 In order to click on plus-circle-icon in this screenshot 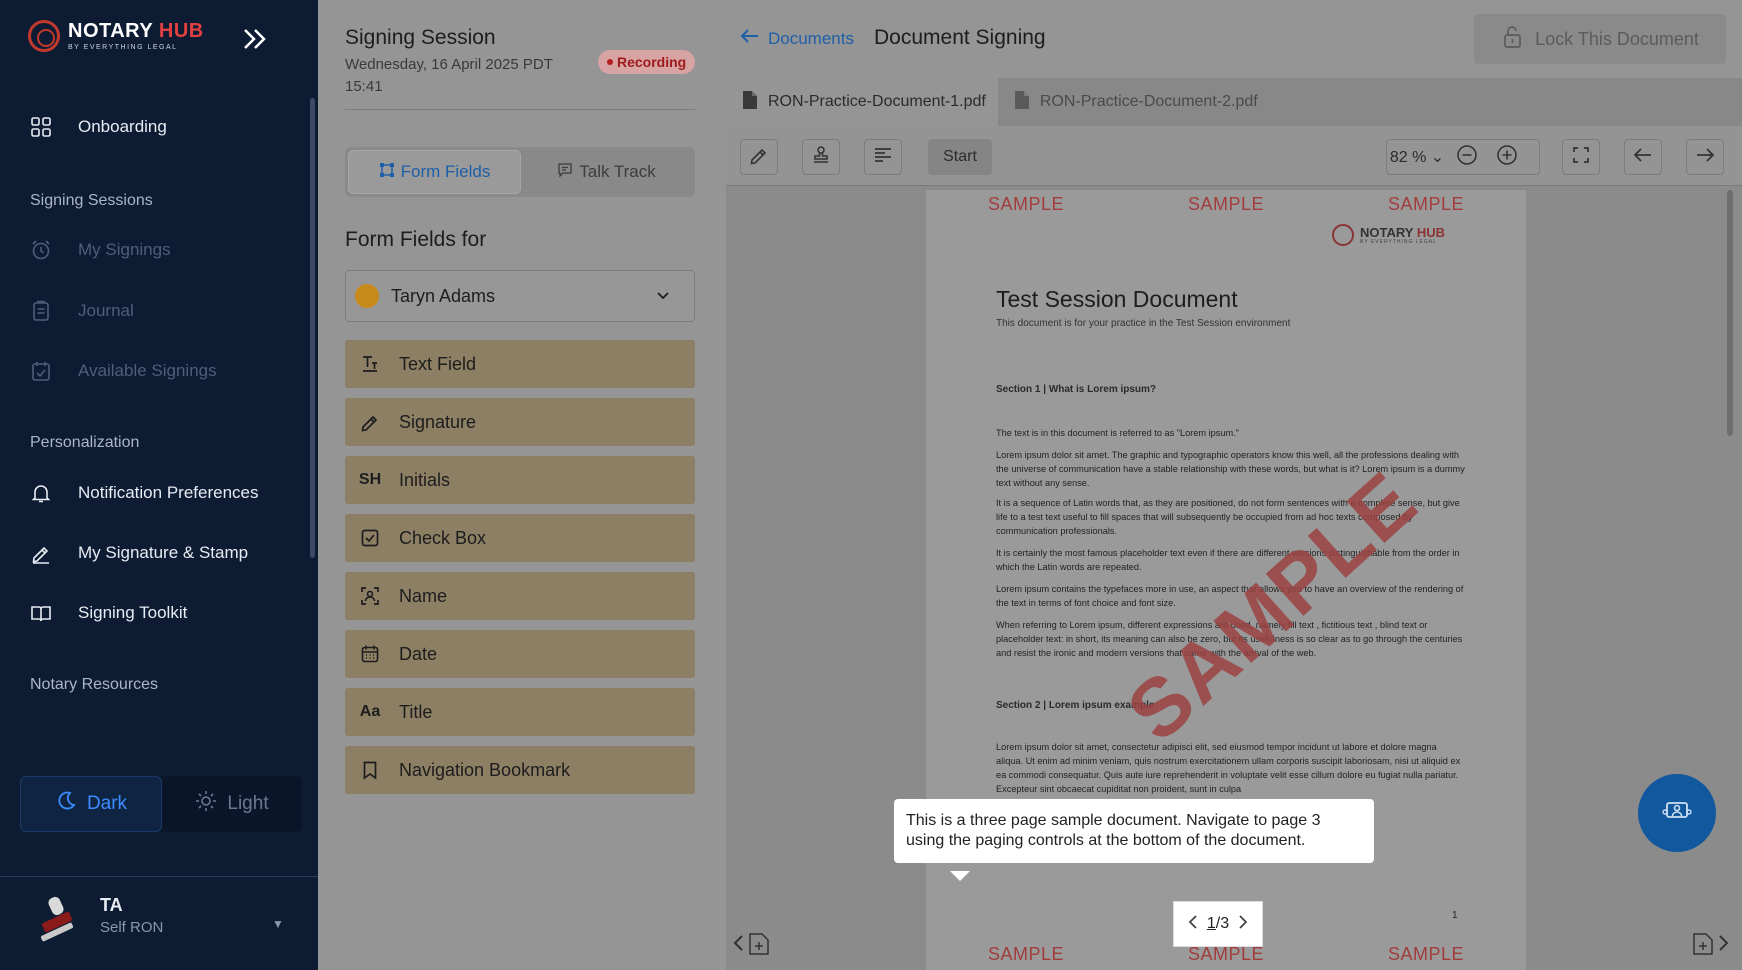, I will do `click(1507, 157)`.